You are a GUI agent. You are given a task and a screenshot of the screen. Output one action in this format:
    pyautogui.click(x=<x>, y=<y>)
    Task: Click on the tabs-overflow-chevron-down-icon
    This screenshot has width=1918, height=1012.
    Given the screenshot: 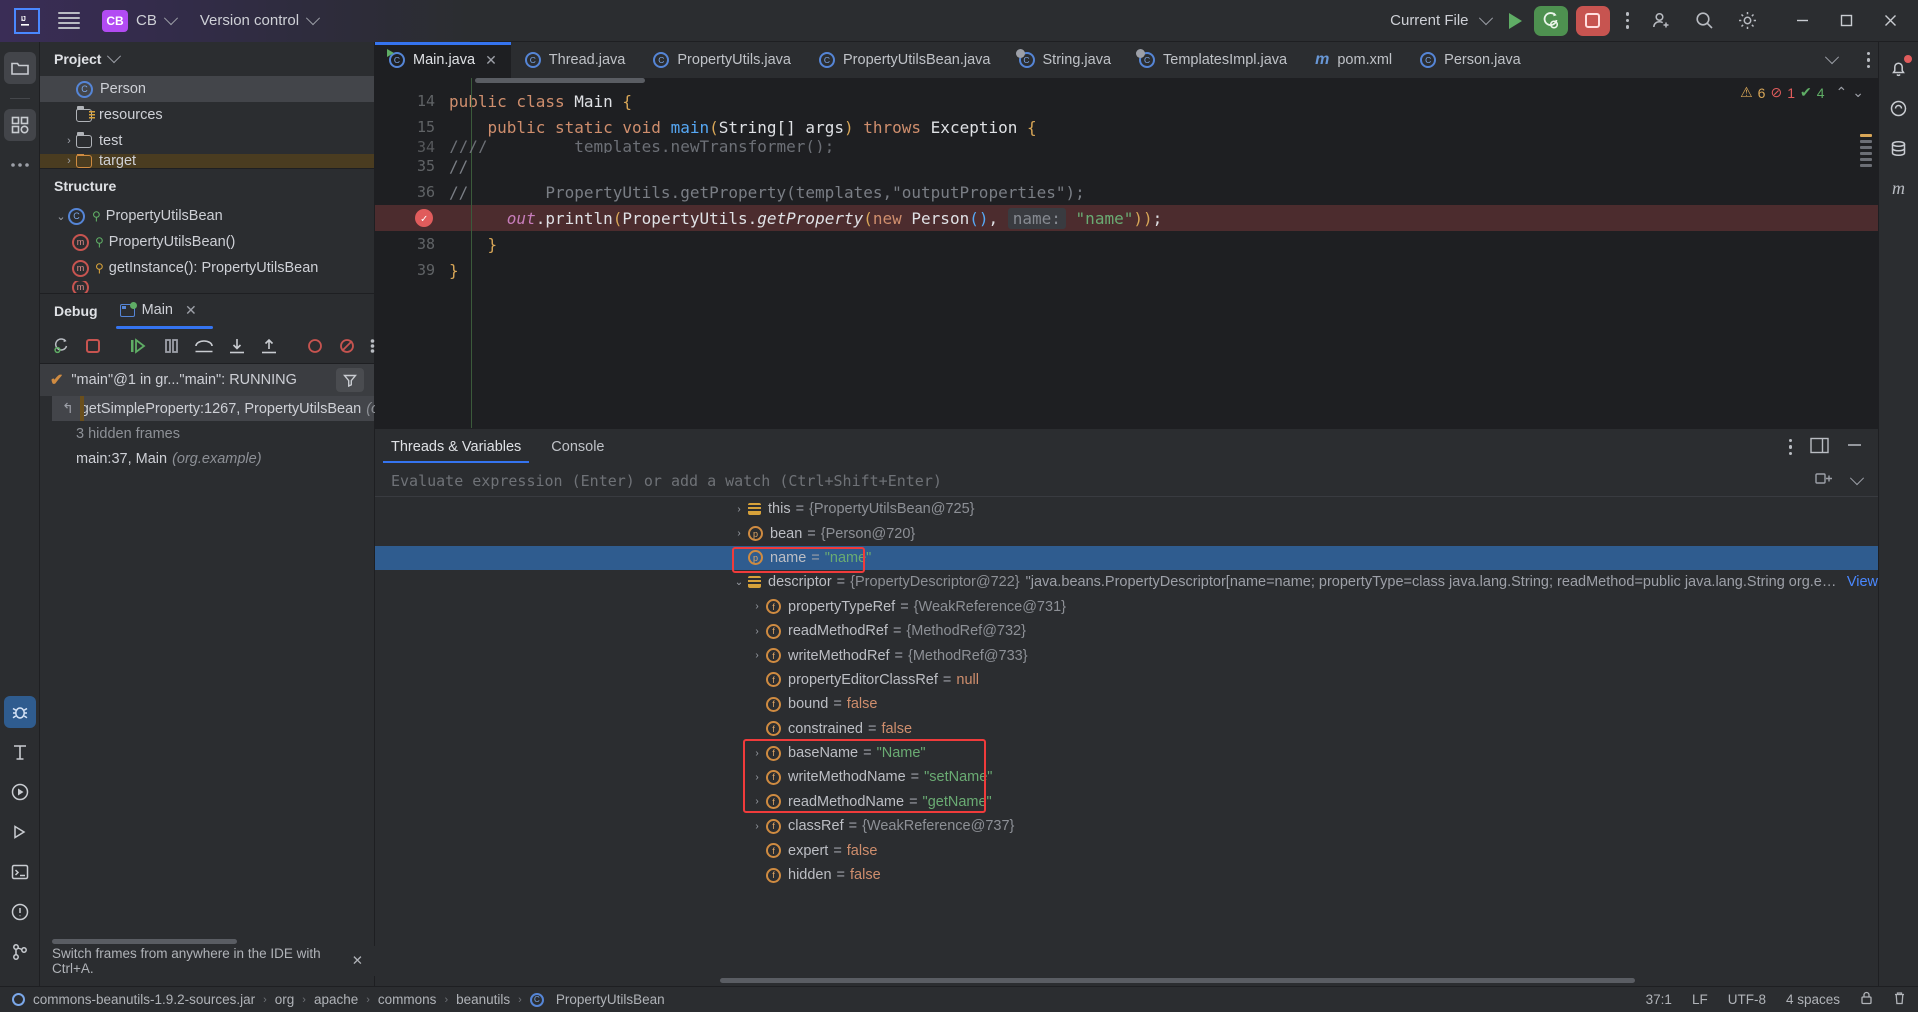 What is the action you would take?
    pyautogui.click(x=1831, y=57)
    